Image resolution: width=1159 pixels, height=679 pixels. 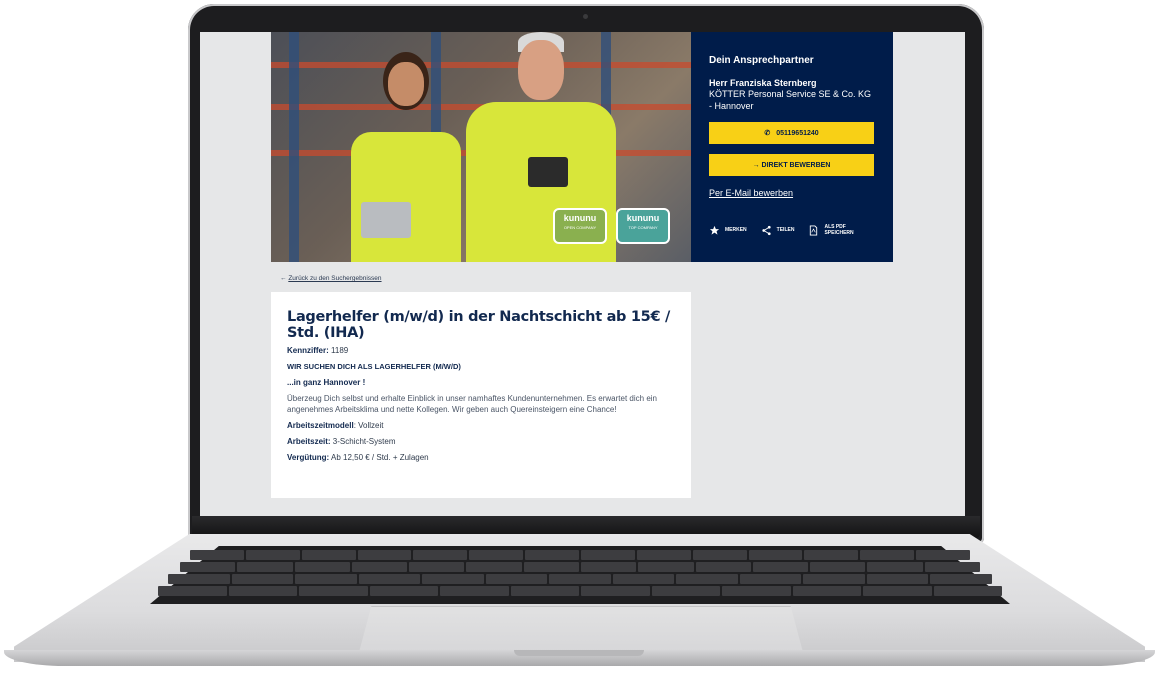 What do you see at coordinates (481, 425) in the screenshot?
I see `job-model-row: Arbeitszeitmodell: Vollzeit` at bounding box center [481, 425].